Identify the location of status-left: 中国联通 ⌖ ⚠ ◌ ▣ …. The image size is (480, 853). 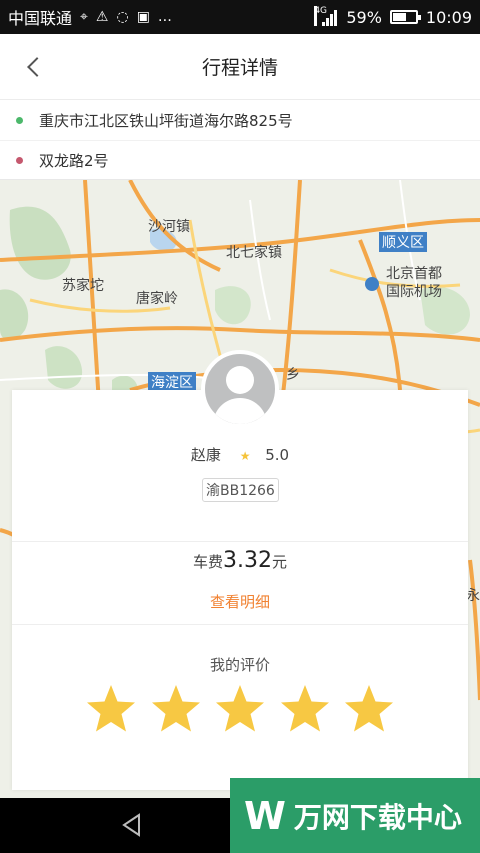
(90, 17).